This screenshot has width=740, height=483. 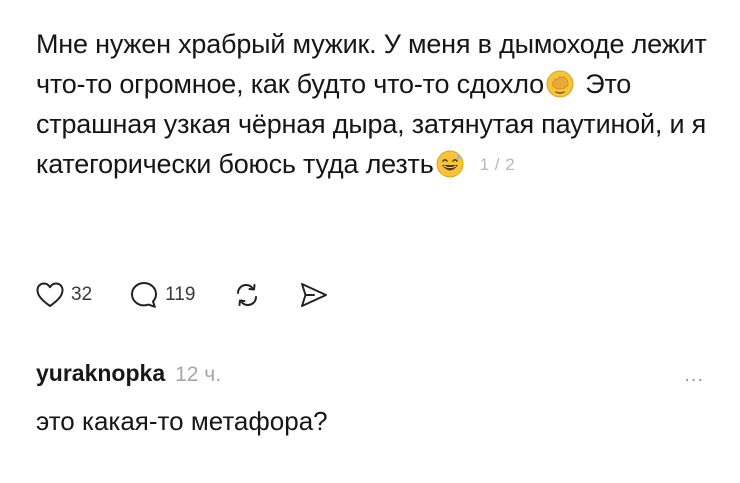 I want to click on comment-count: 119, so click(x=180, y=294).